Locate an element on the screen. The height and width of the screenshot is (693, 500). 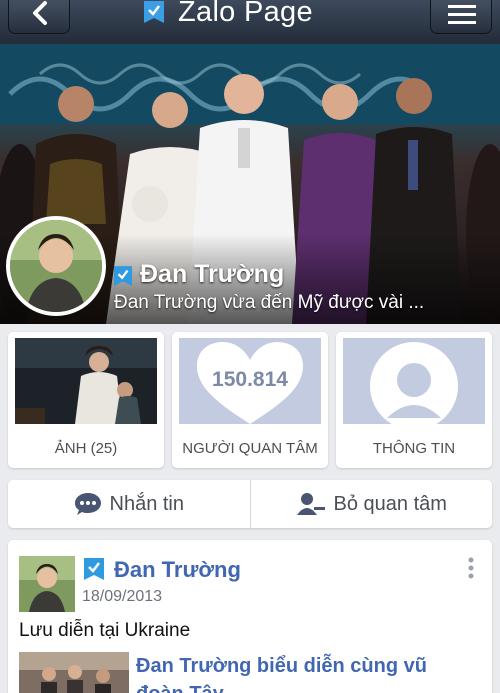
followers-count: 150.814 is located at coordinates (250, 379).